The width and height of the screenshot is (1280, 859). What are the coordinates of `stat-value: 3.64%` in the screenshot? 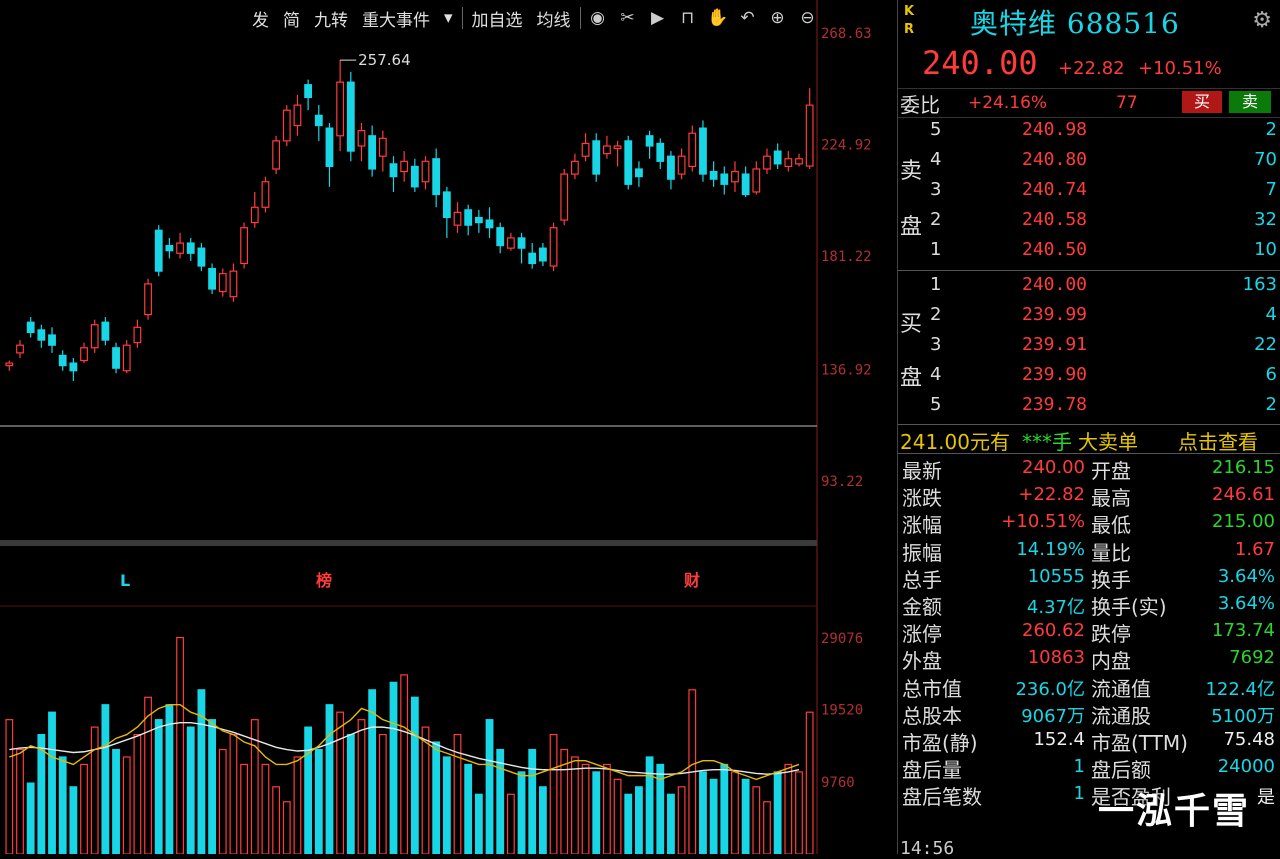 It's located at (1246, 603).